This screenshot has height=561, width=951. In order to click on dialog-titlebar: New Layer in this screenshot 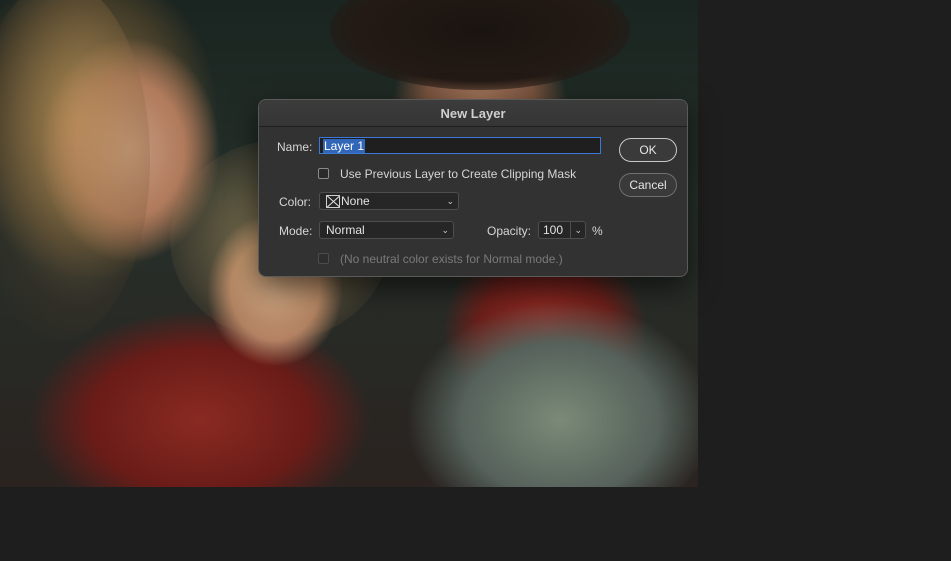, I will do `click(473, 113)`.